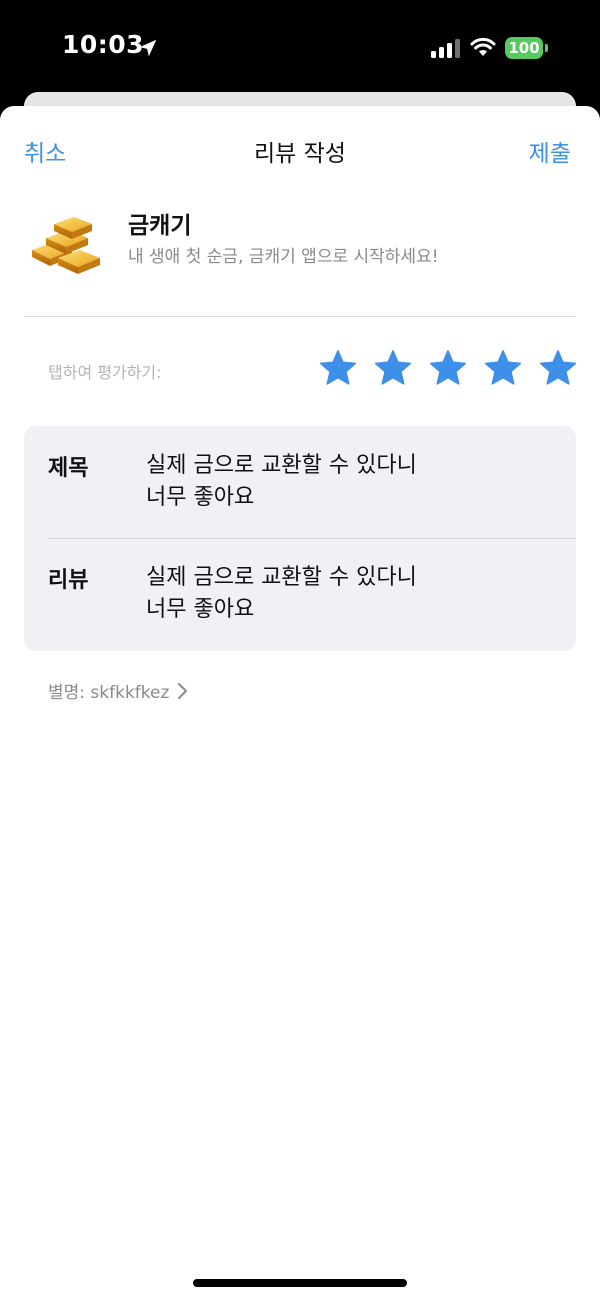 This screenshot has width=600, height=1304. I want to click on app-name: 금캐기, so click(160, 226).